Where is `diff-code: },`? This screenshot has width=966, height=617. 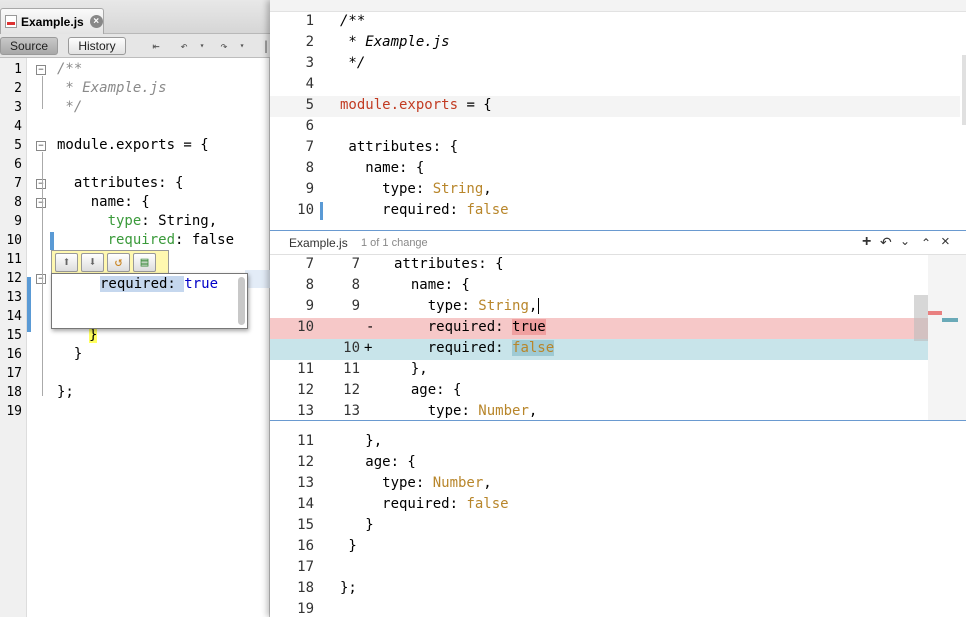
diff-code: }, is located at coordinates (411, 369).